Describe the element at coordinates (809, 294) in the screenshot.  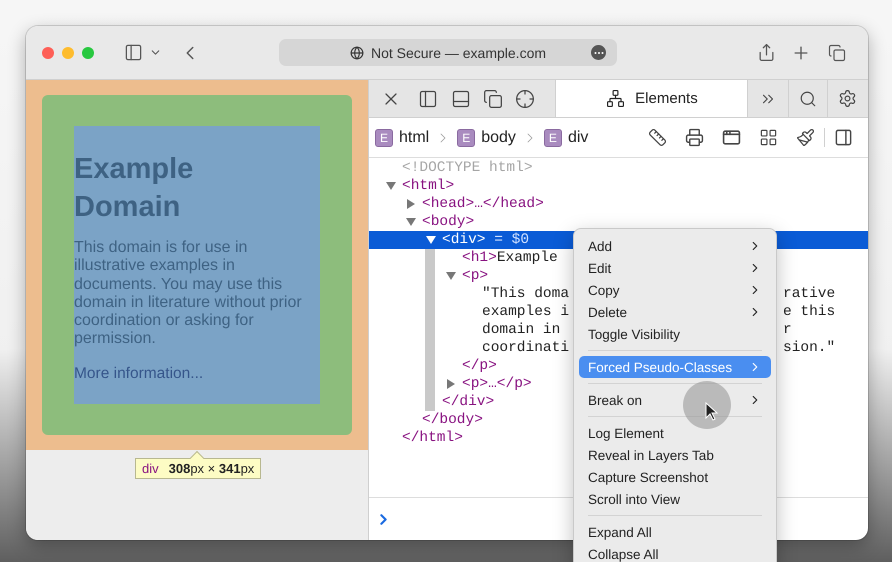
I see `node-text: rative` at that location.